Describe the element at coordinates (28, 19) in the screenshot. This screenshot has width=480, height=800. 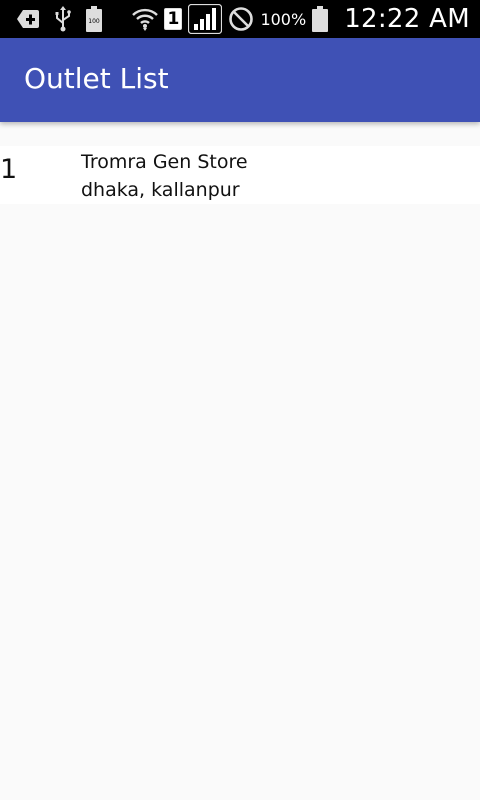
I see `add-notification-icon` at that location.